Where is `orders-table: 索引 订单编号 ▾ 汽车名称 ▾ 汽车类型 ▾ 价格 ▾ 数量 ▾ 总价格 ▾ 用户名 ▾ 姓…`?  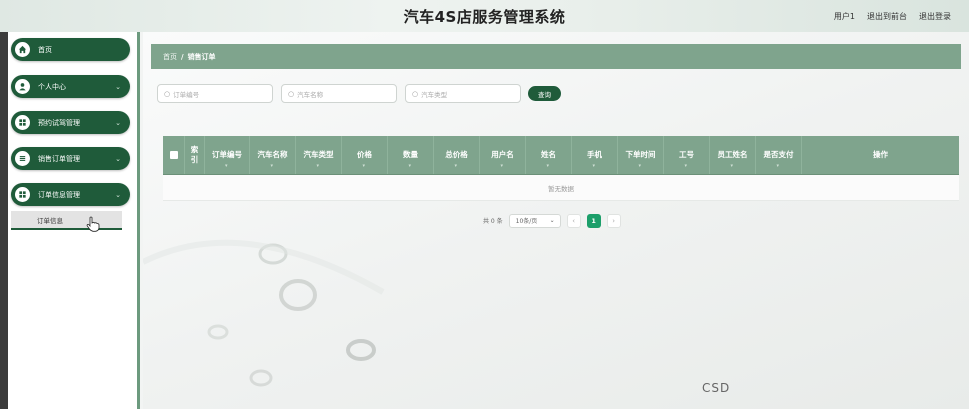
orders-table: 索引 订单编号 ▾ 汽车名称 ▾ 汽车类型 ▾ 价格 ▾ 数量 ▾ 总价格 ▾ 用户名 ▾ 姓… is located at coordinates (561, 168).